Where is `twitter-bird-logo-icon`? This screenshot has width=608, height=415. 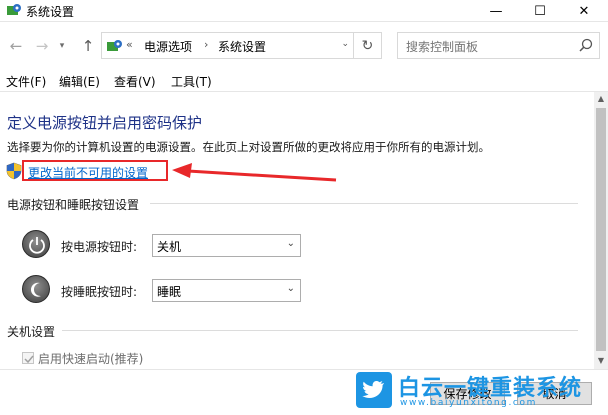
twitter-bird-logo-icon is located at coordinates (374, 390).